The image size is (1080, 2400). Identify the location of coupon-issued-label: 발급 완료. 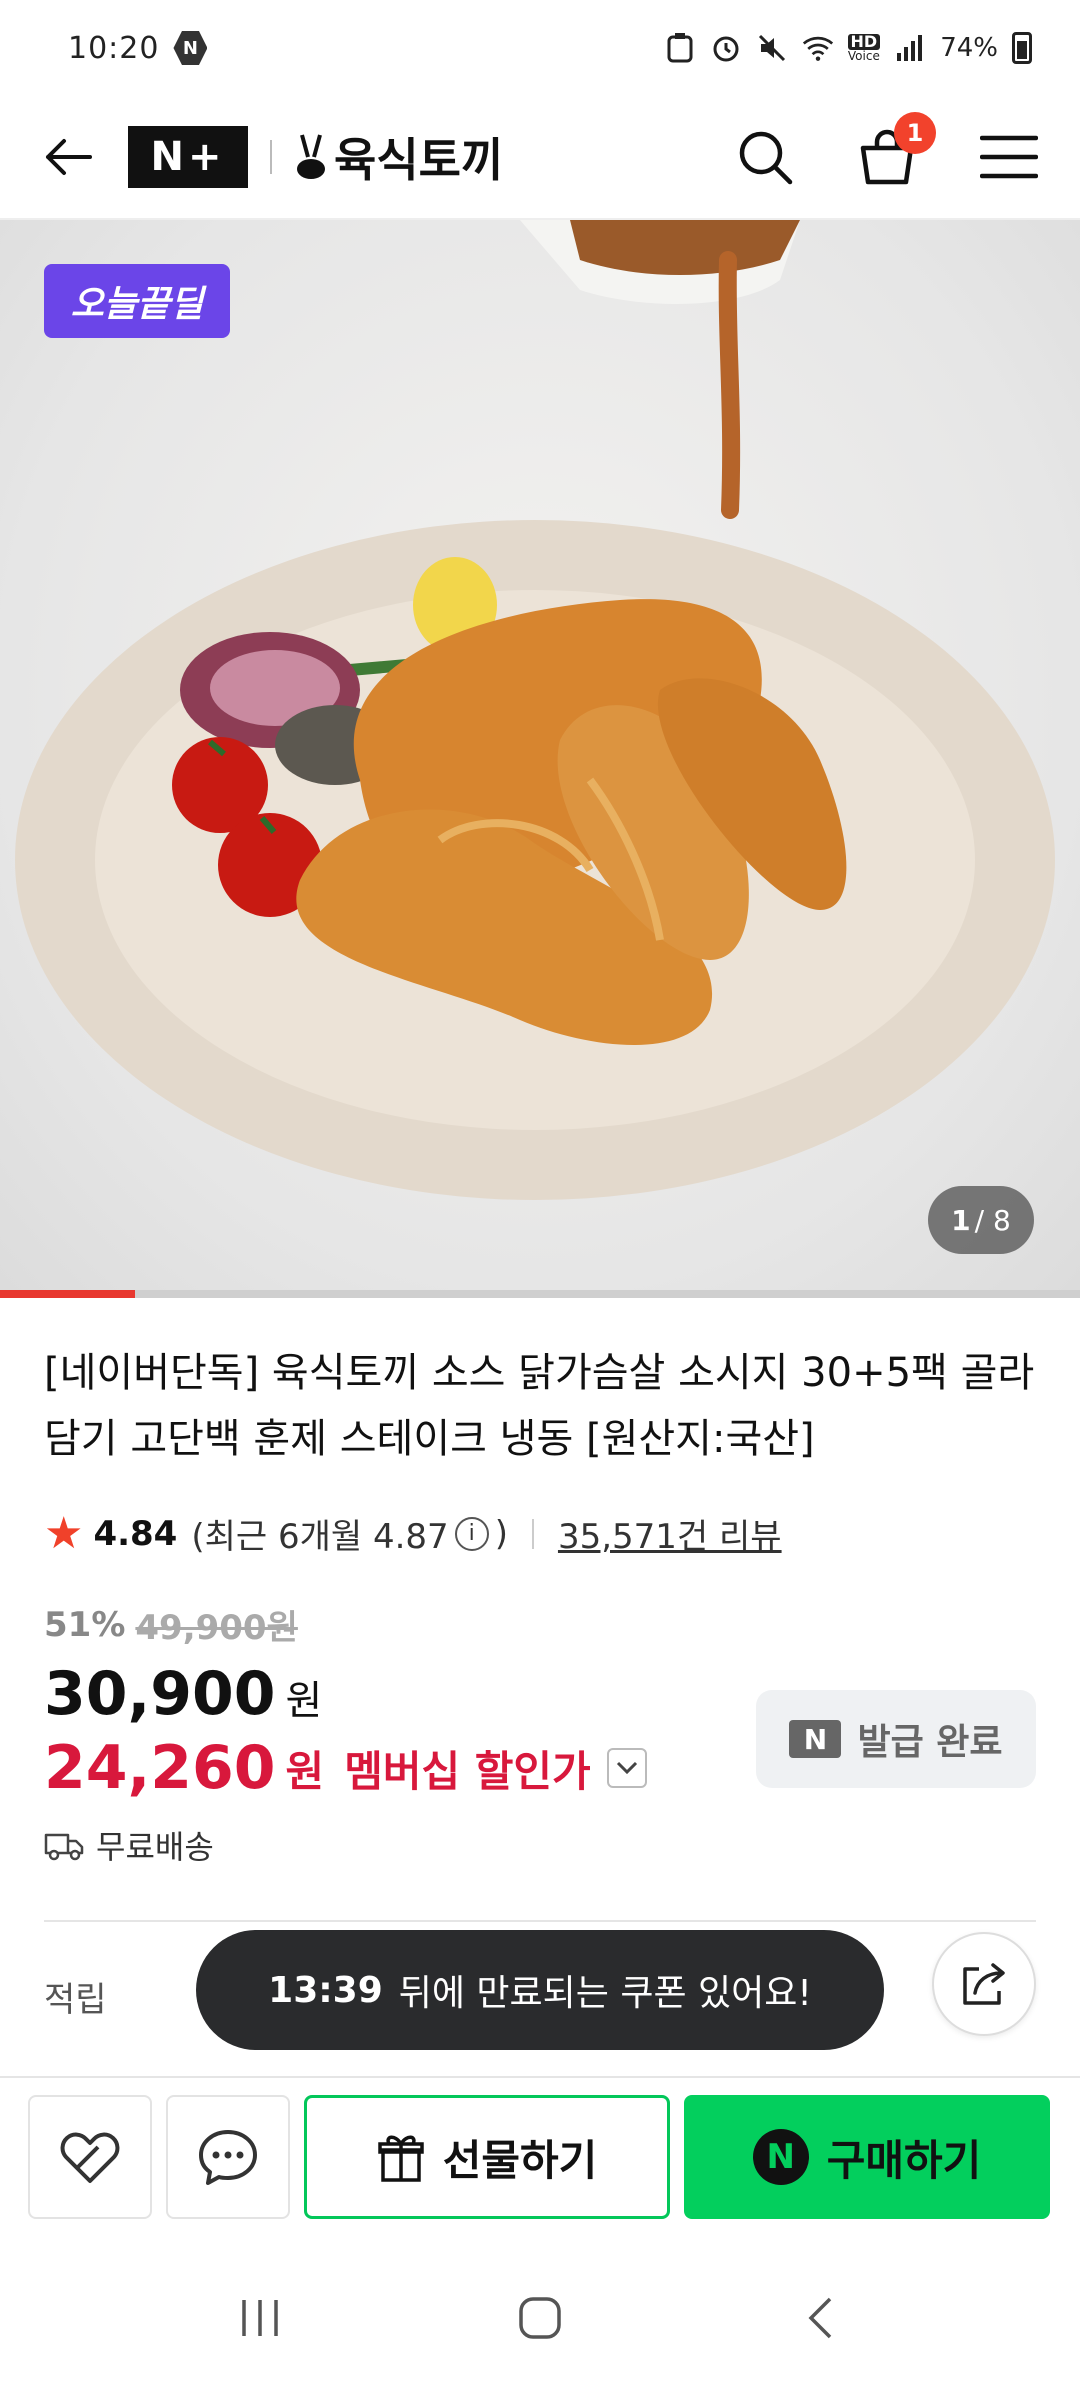
(930, 1742).